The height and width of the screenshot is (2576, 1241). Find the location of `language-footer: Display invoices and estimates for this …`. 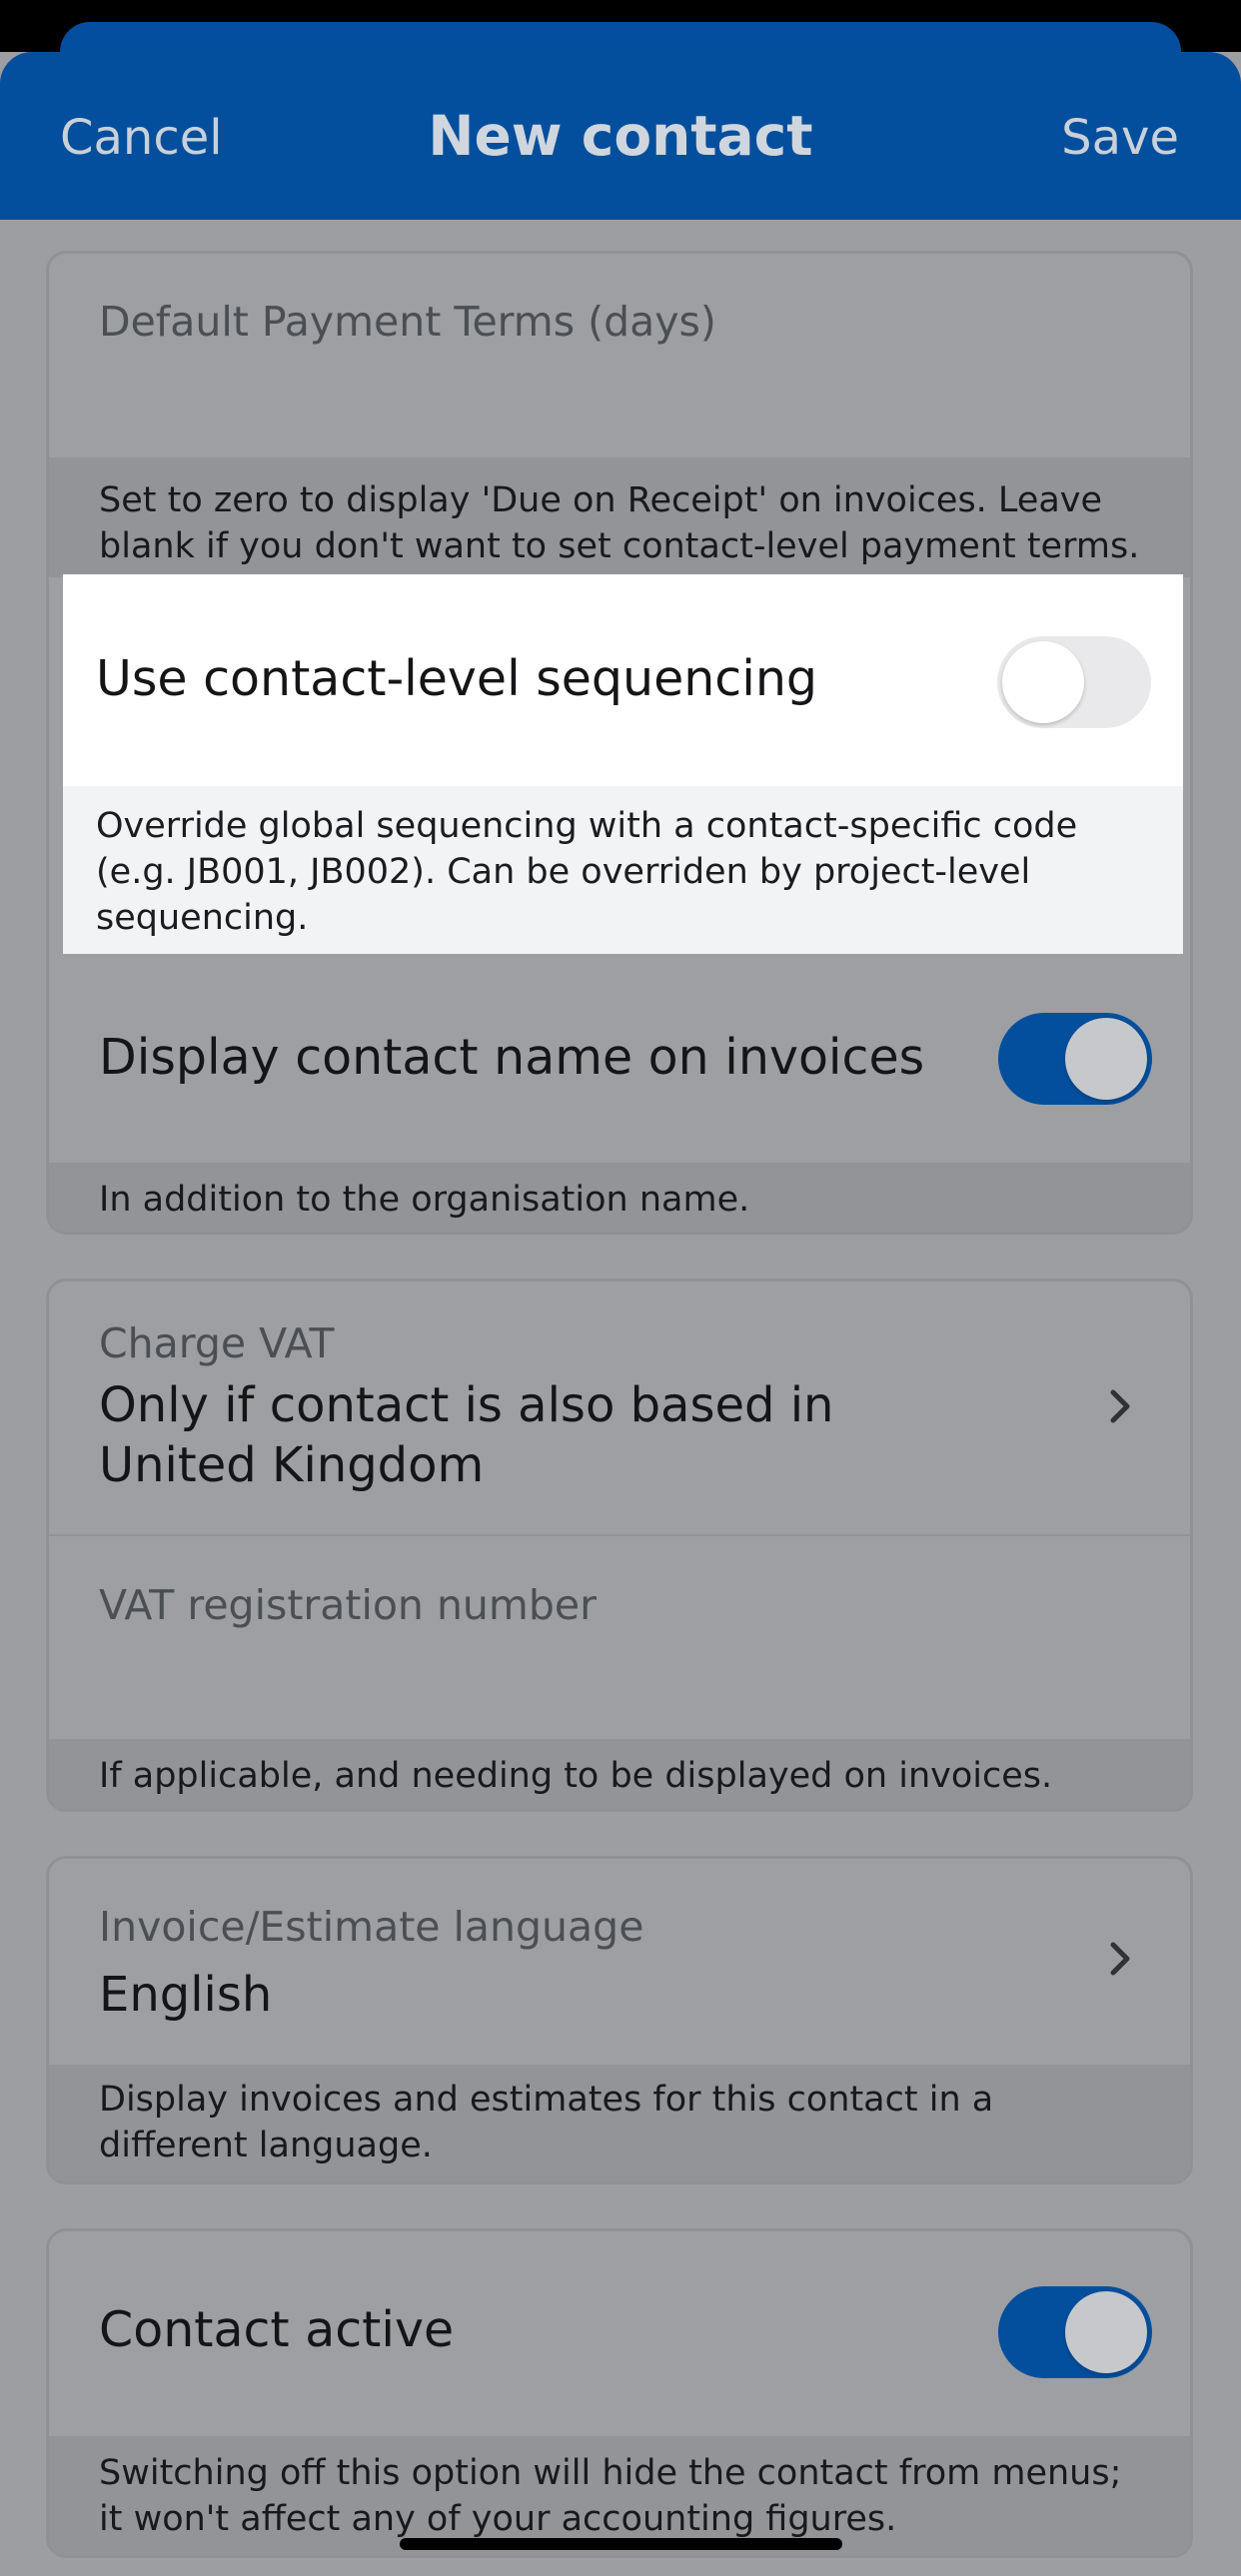

language-footer: Display invoices and estimates for this … is located at coordinates (619, 2123).